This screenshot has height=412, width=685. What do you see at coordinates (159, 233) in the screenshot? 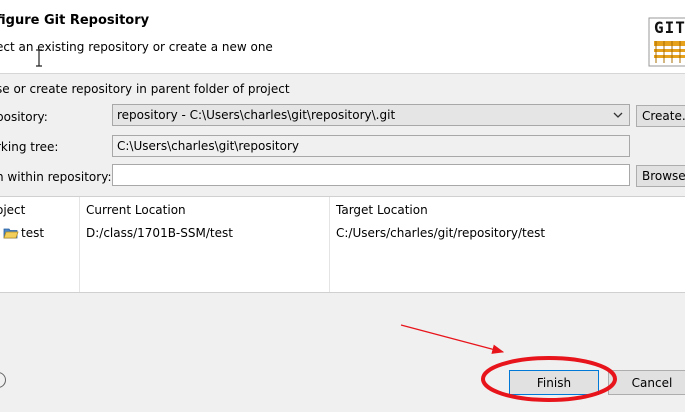
I see `table-row-current-location: D:/class/1701B-SSM/test` at bounding box center [159, 233].